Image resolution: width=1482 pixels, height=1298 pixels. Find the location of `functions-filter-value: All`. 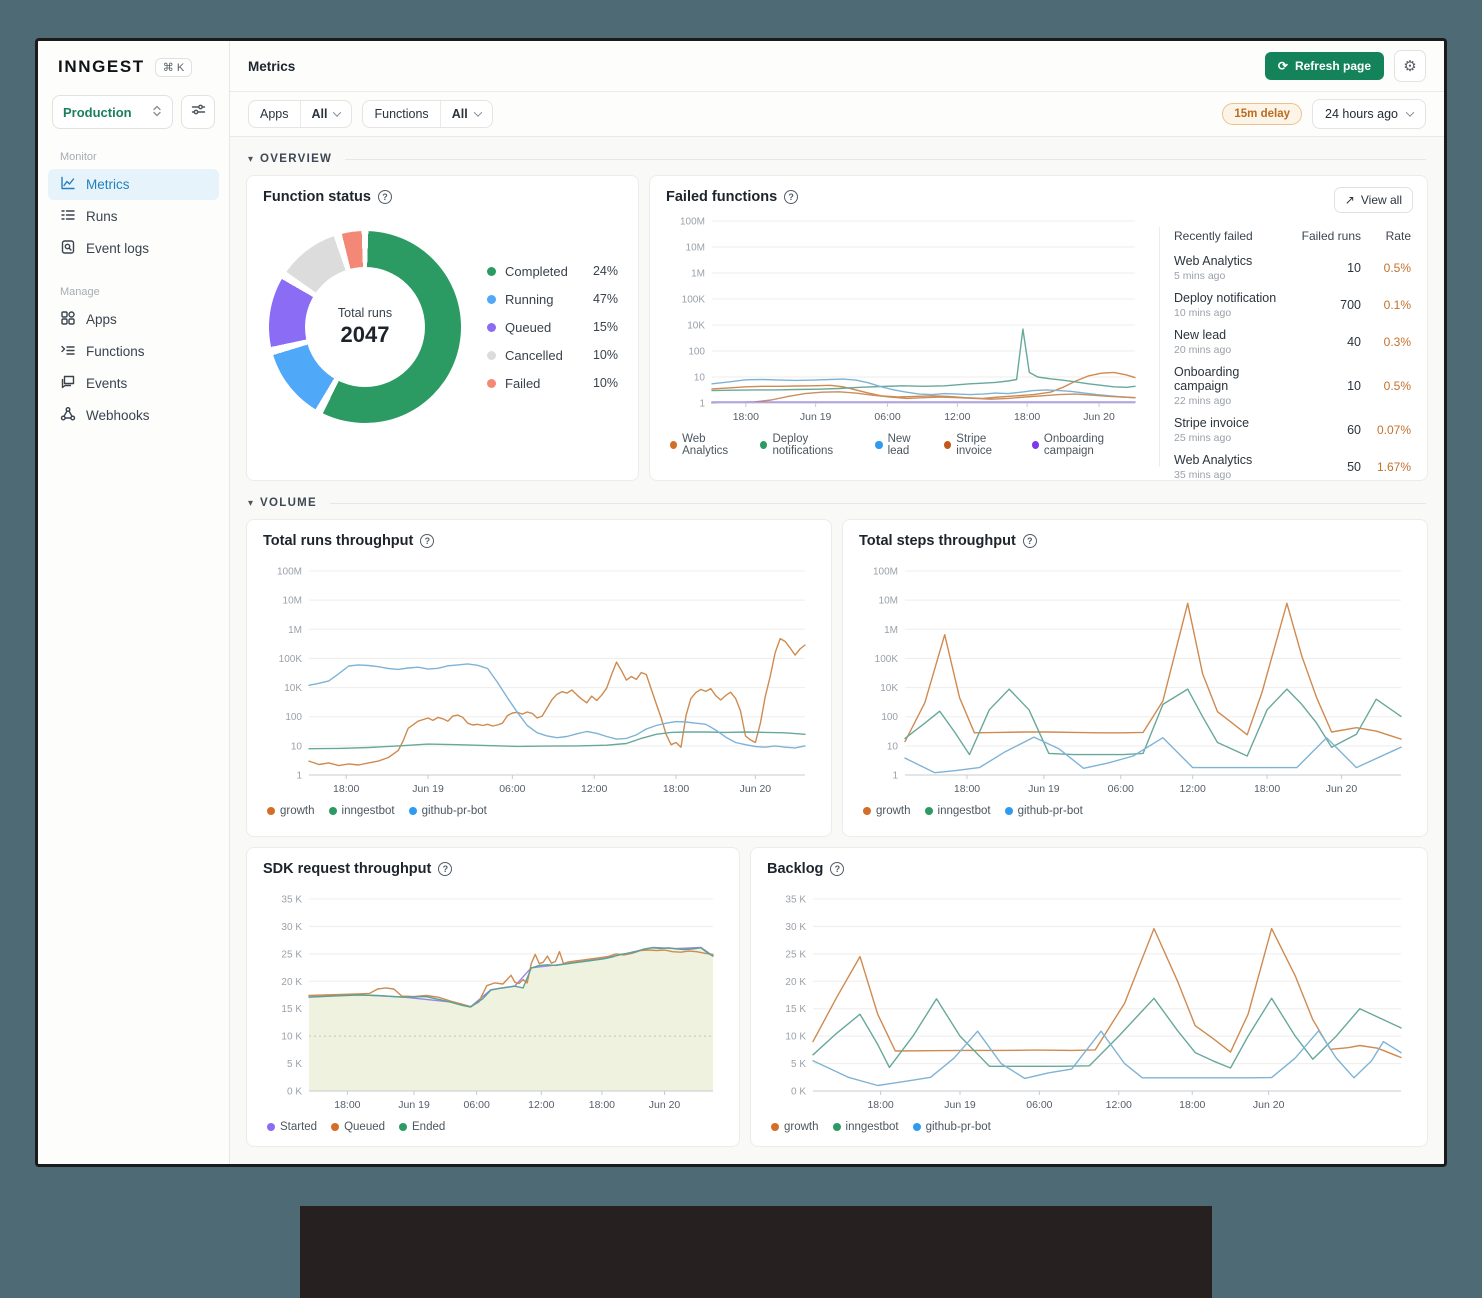

functions-filter-value: All is located at coordinates (459, 114).